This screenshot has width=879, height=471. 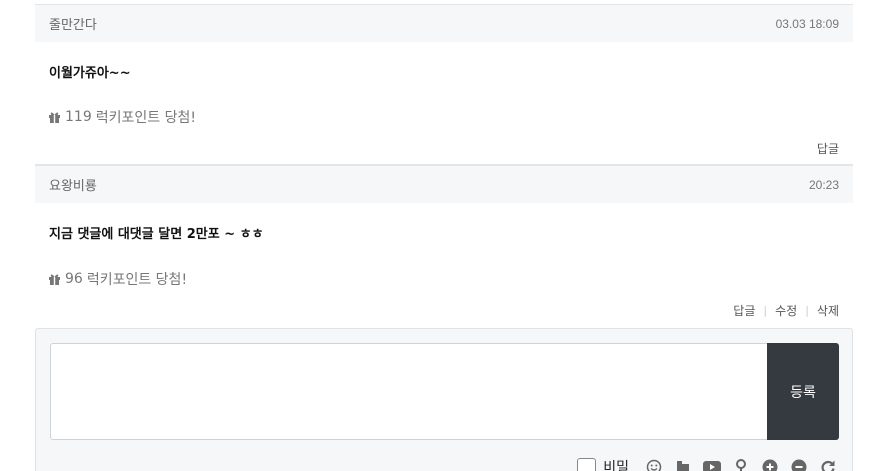 What do you see at coordinates (807, 23) in the screenshot?
I see `comment-date: 03.03 18:09` at bounding box center [807, 23].